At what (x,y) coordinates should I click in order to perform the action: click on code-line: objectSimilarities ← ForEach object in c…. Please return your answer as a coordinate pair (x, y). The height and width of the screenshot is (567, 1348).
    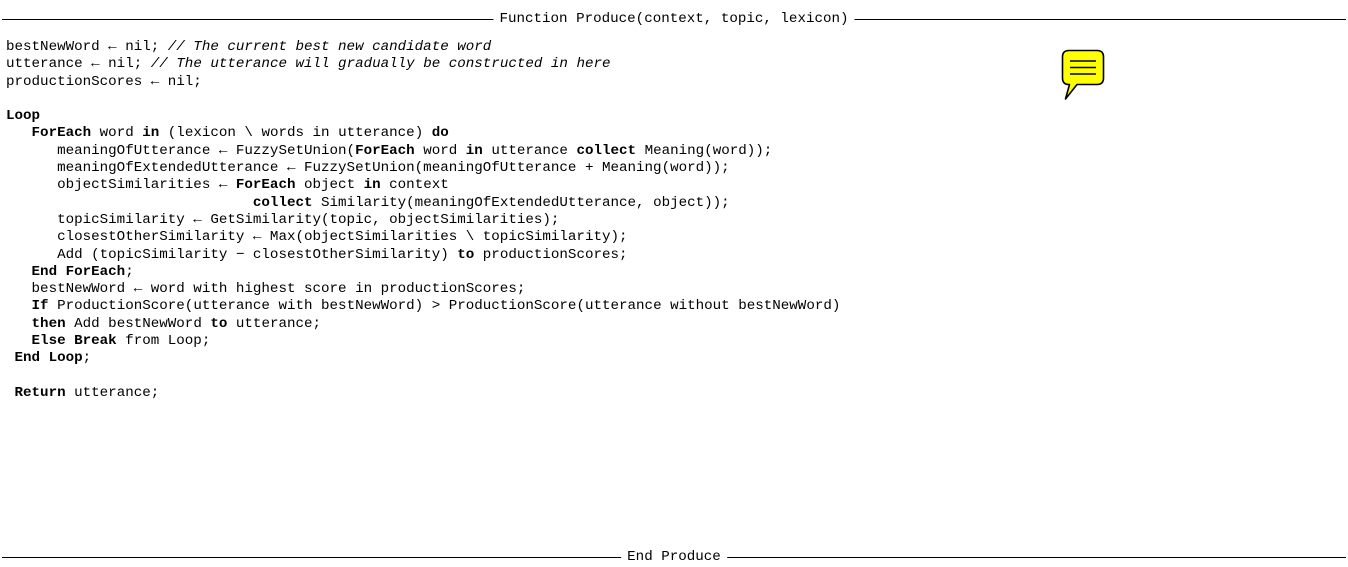
    Looking at the image, I should click on (423, 185).